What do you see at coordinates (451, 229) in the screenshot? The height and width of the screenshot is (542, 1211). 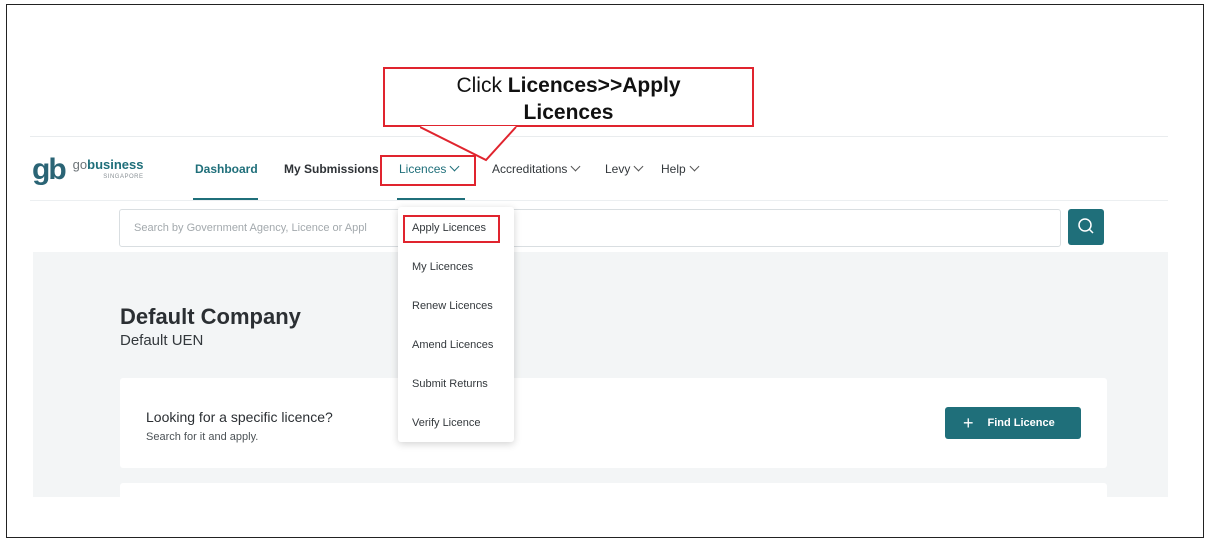 I see `apply-licences-highlight-box` at bounding box center [451, 229].